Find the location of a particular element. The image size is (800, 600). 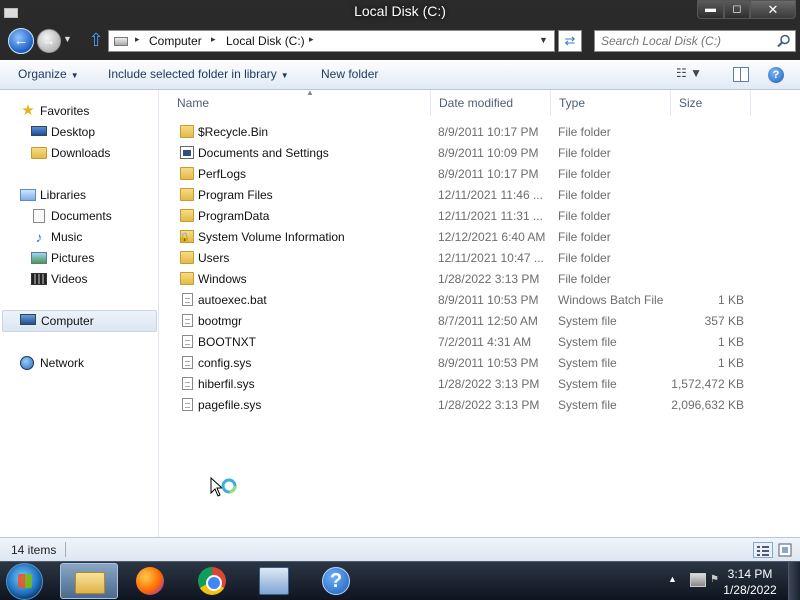

nav-documents: Documents is located at coordinates (86, 217).